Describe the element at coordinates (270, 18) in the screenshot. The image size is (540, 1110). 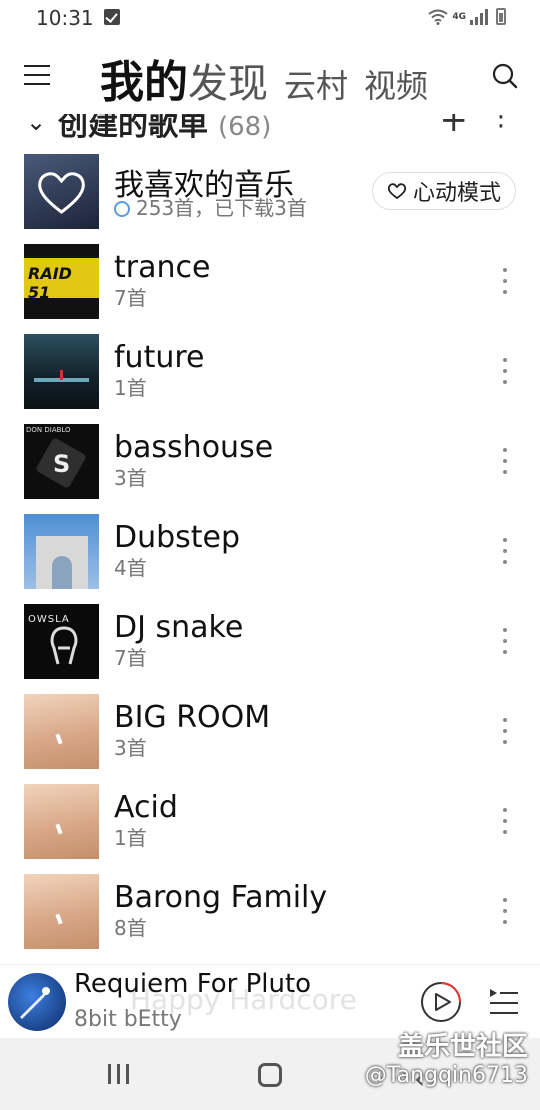
I see `status-bar: 10:31 4G` at that location.